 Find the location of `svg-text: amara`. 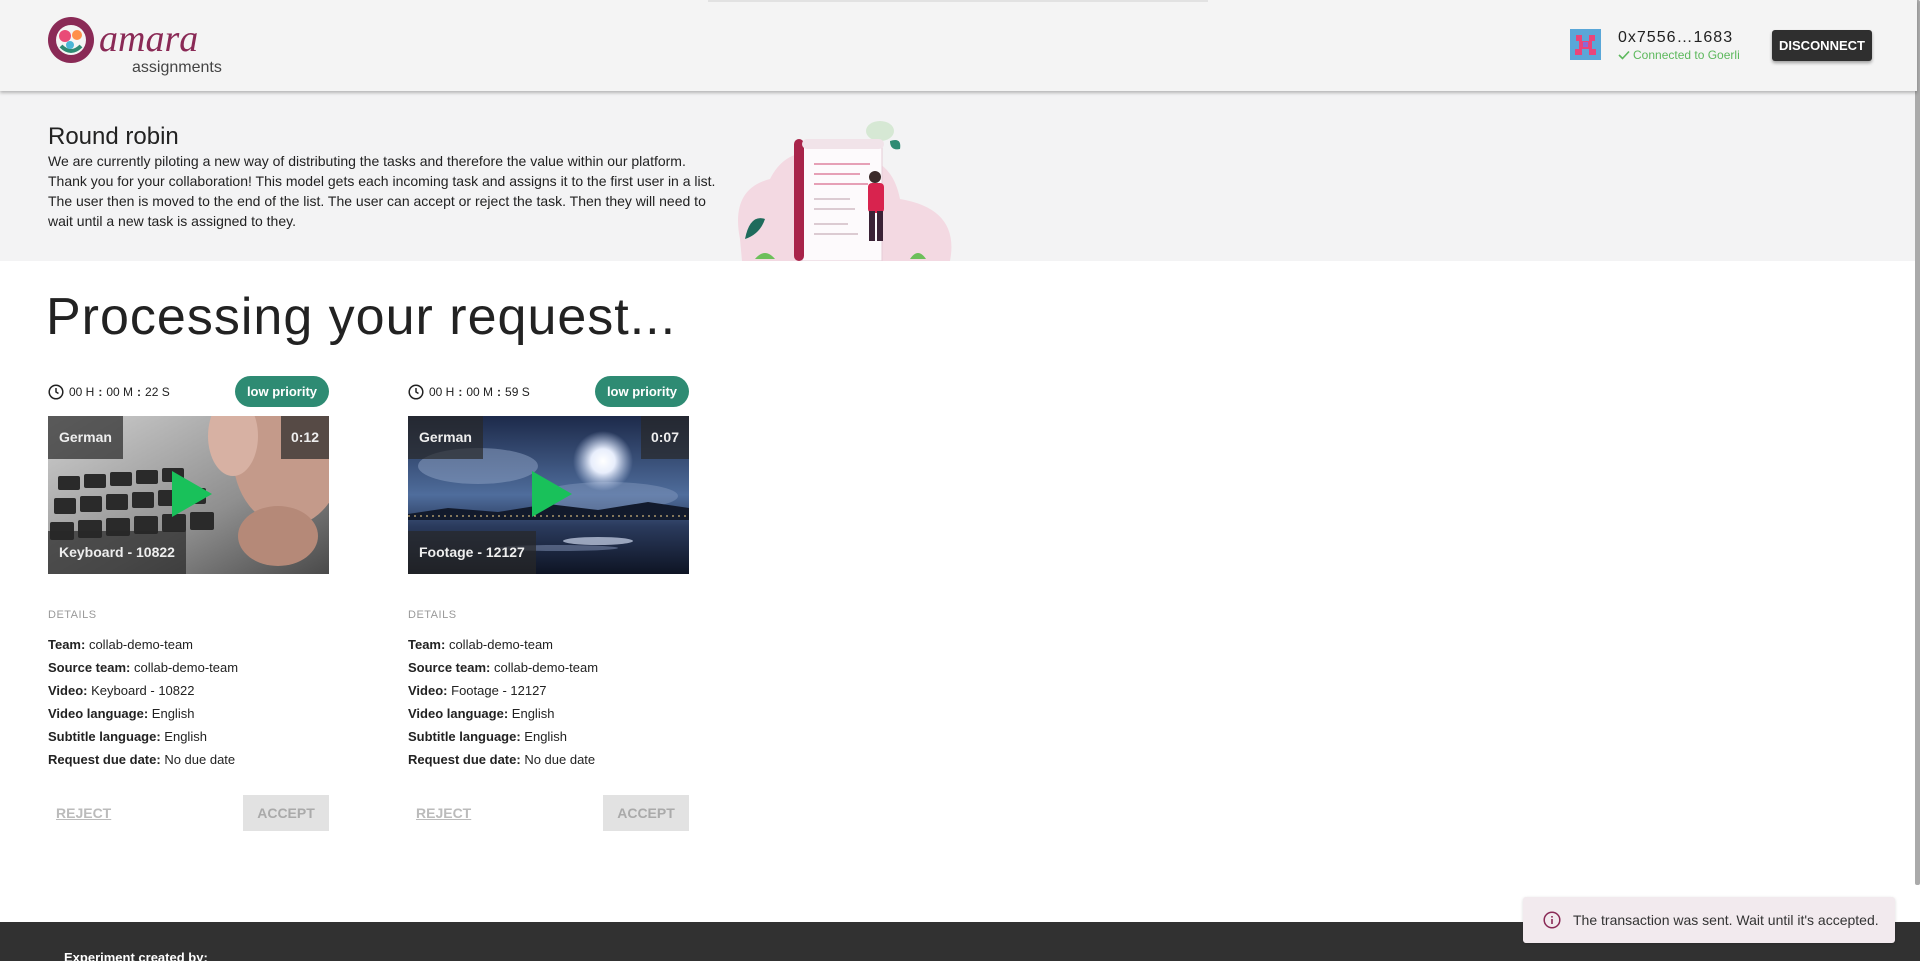

svg-text: amara is located at coordinates (148, 39).